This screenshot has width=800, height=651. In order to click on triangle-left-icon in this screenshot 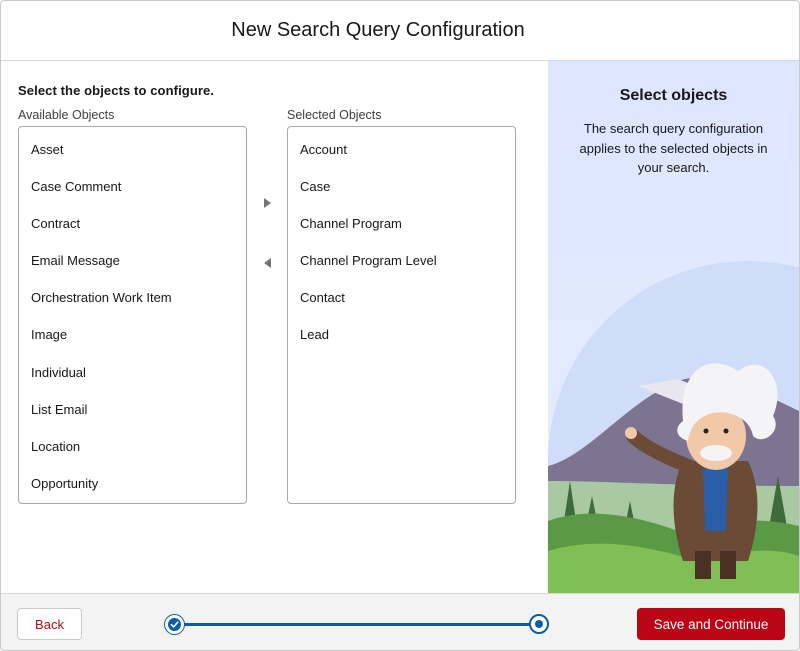, I will do `click(267, 263)`.